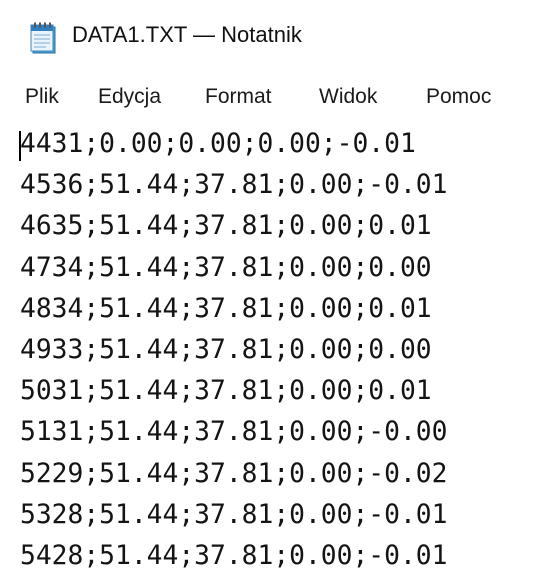  I want to click on text-line: 4431;0.00;0.00;0.00;-0.01, so click(218, 144).